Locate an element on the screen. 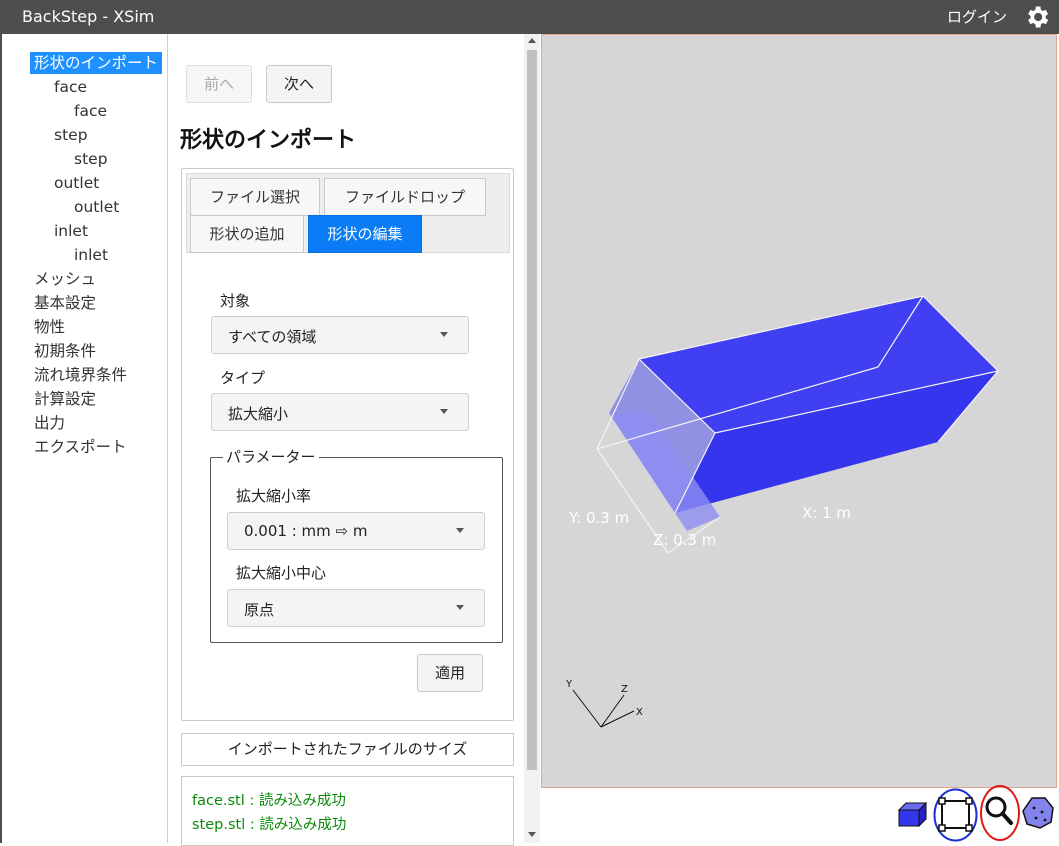 The height and width of the screenshot is (846, 1059). type-select-value: 拡大縮小 is located at coordinates (258, 414).